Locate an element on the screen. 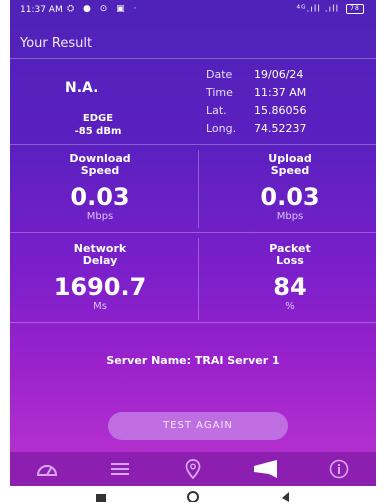 This screenshot has width=386, height=504. bottom-nav is located at coordinates (193, 469).